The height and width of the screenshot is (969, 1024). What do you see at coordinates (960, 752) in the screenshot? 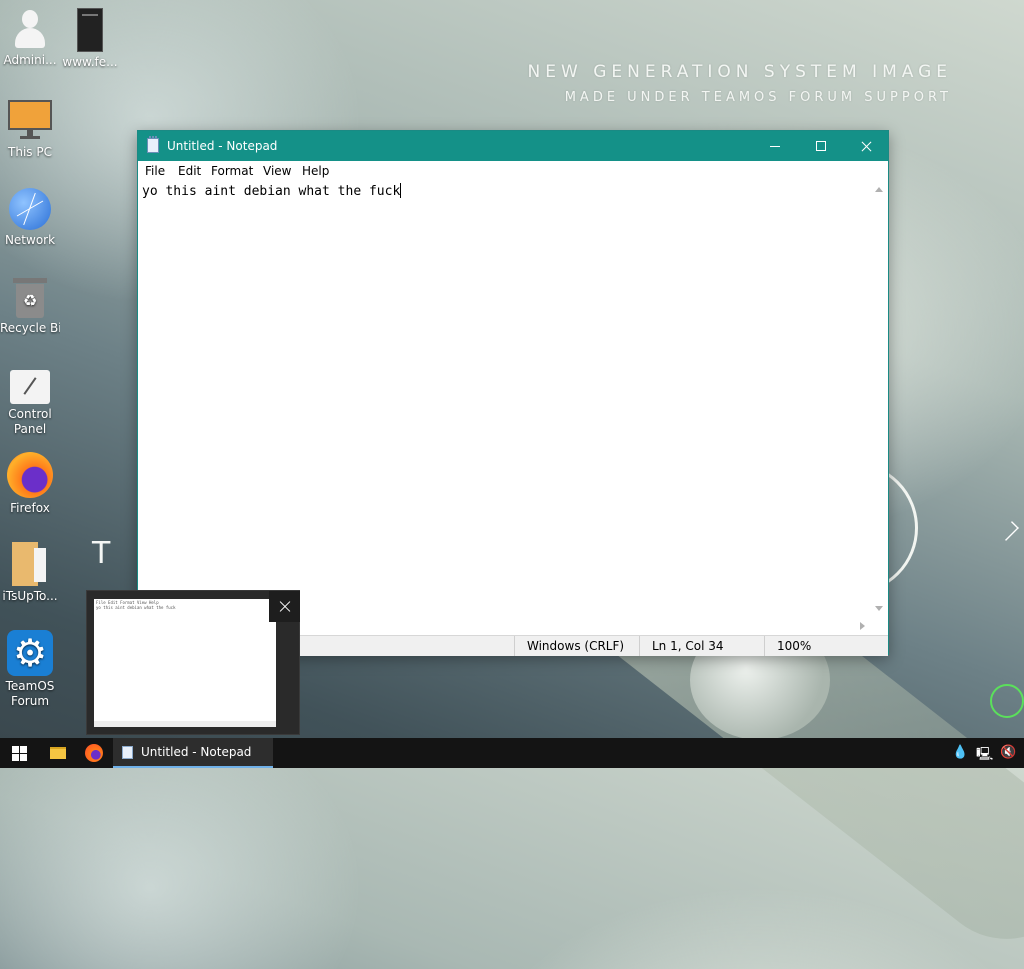
I see `droplet-icon: 💧` at bounding box center [960, 752].